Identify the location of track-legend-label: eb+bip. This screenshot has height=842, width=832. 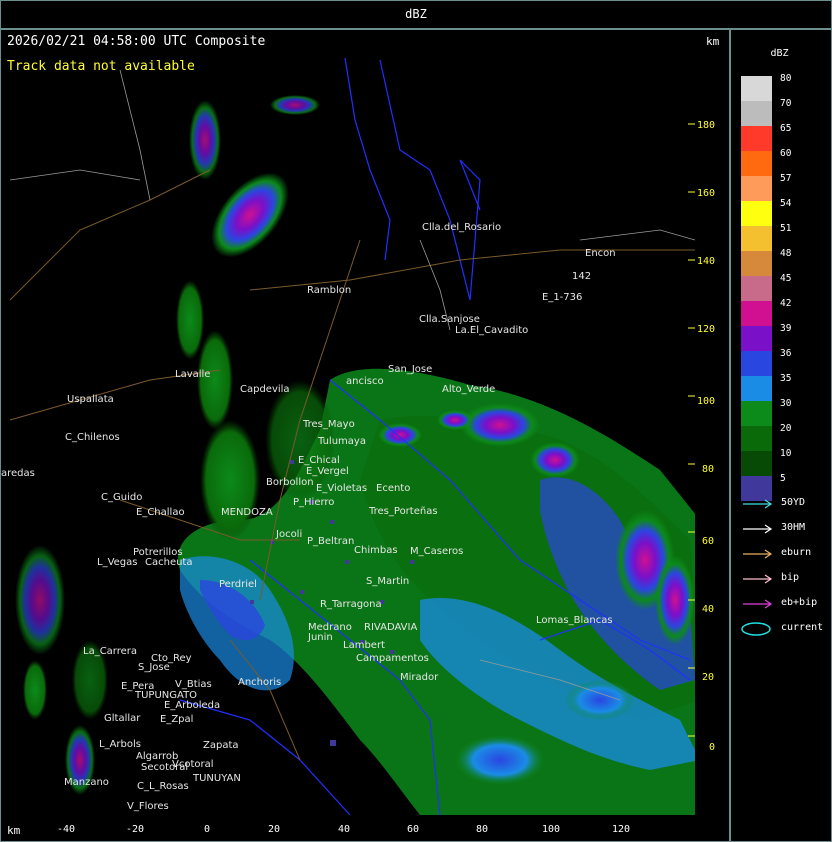
(799, 602).